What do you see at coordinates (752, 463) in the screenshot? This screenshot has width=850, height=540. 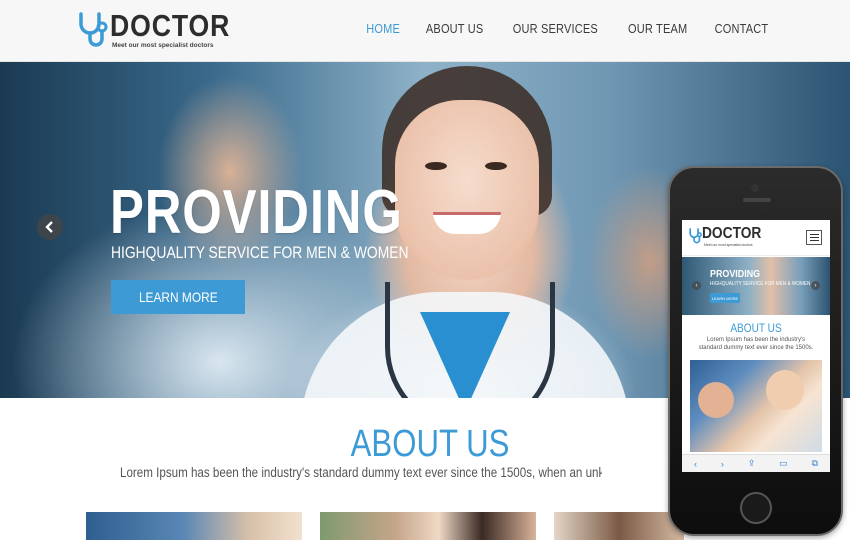 I see `browser-share-icon: ⇪` at bounding box center [752, 463].